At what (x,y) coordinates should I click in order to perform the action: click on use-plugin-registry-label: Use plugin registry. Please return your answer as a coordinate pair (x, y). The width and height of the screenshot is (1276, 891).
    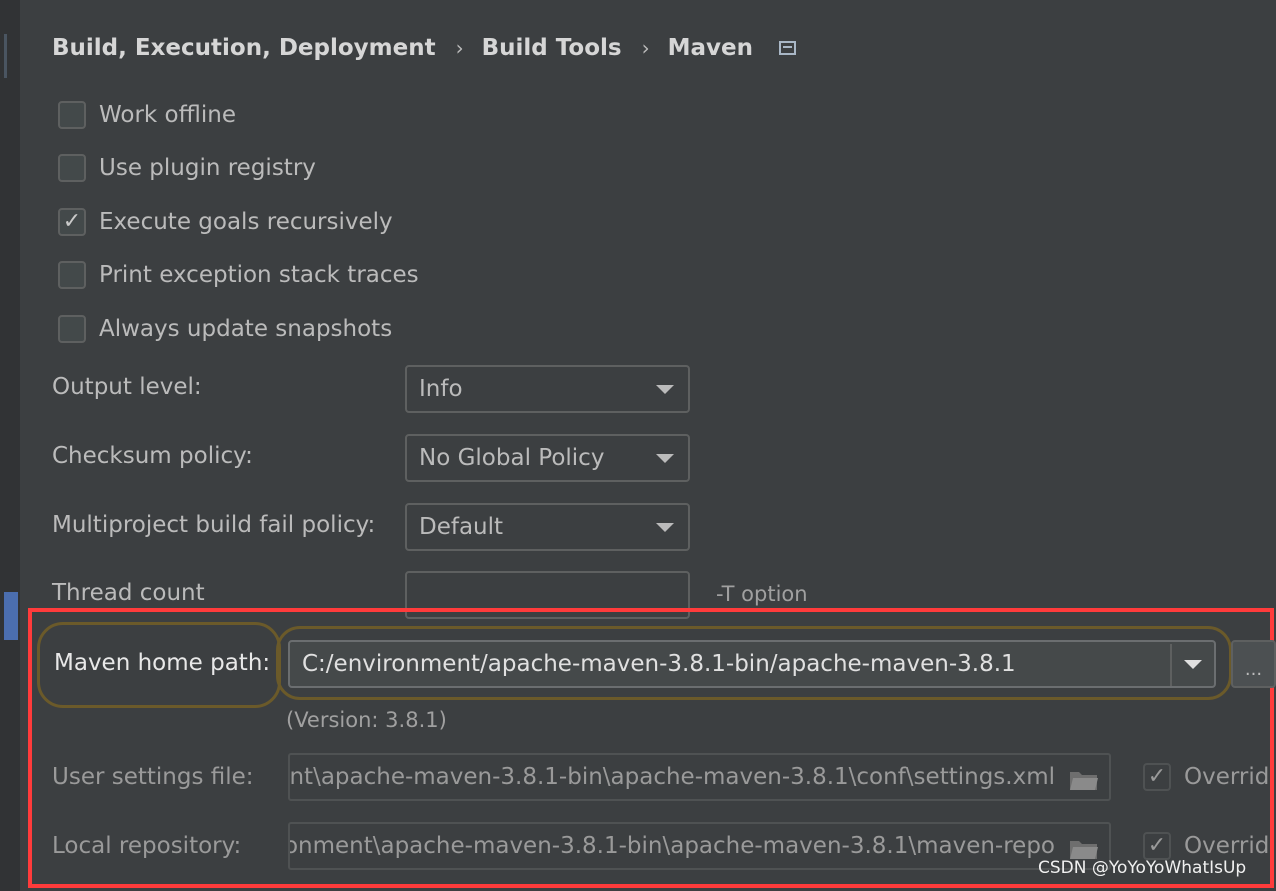
    Looking at the image, I should click on (207, 168).